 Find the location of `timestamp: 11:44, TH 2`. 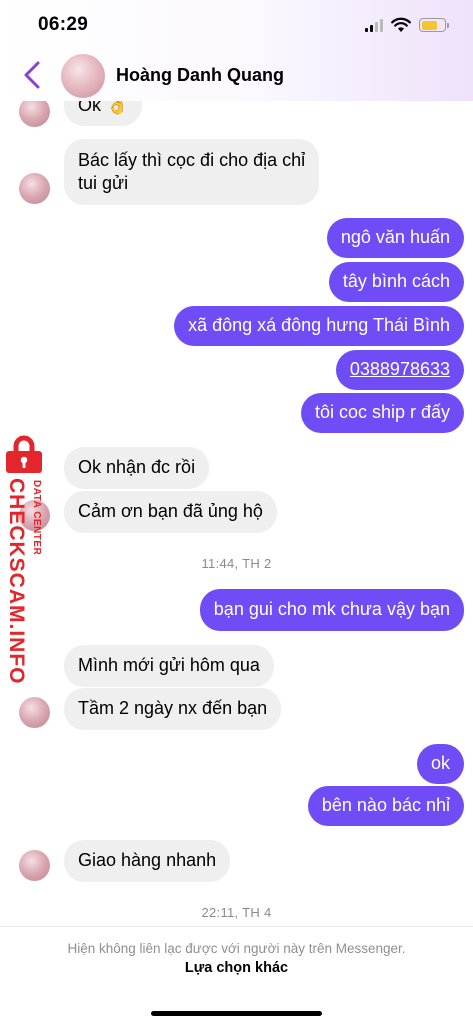

timestamp: 11:44, TH 2 is located at coordinates (236, 563).